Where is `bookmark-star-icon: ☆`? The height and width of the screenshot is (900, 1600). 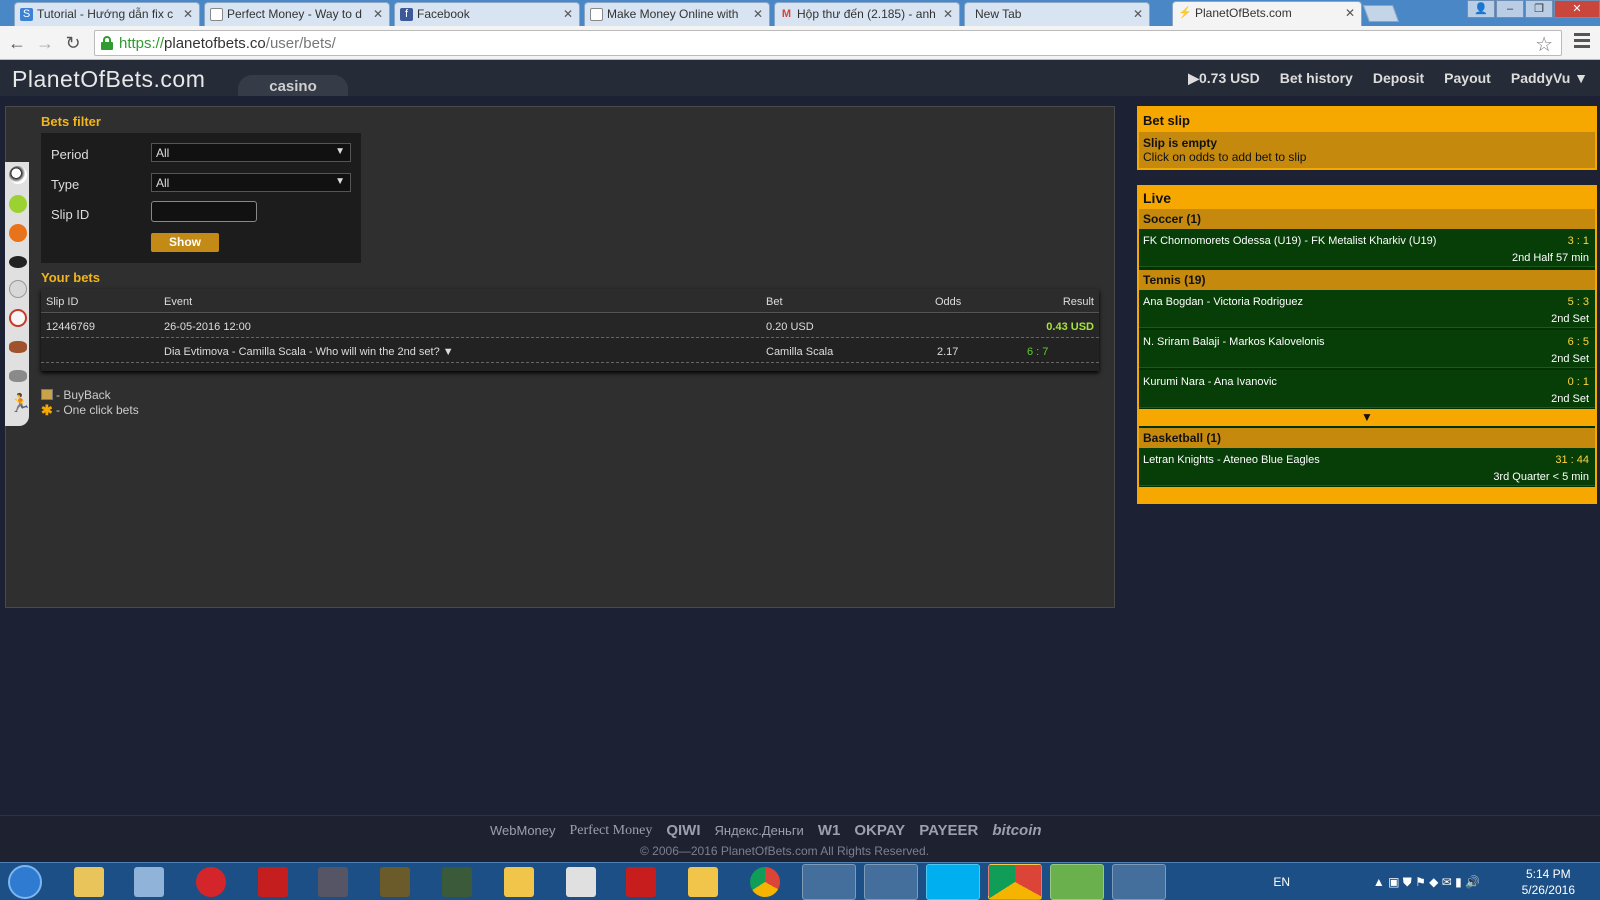 bookmark-star-icon: ☆ is located at coordinates (1544, 44).